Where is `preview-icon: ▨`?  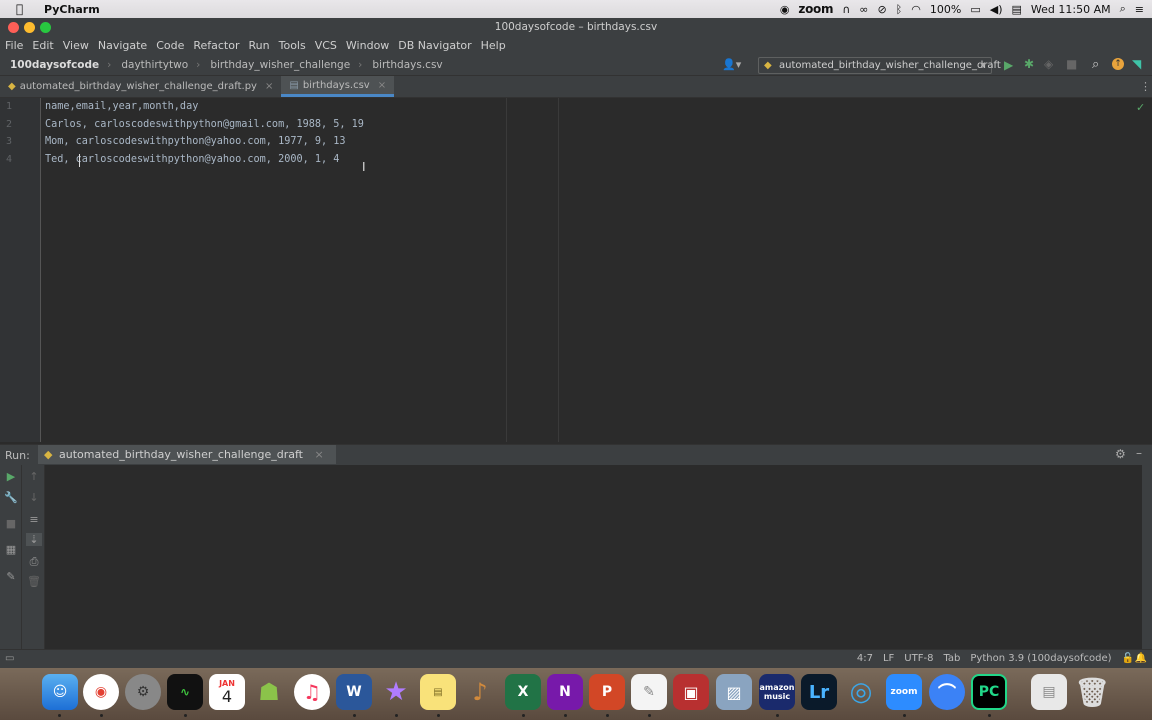 preview-icon: ▨ is located at coordinates (734, 692).